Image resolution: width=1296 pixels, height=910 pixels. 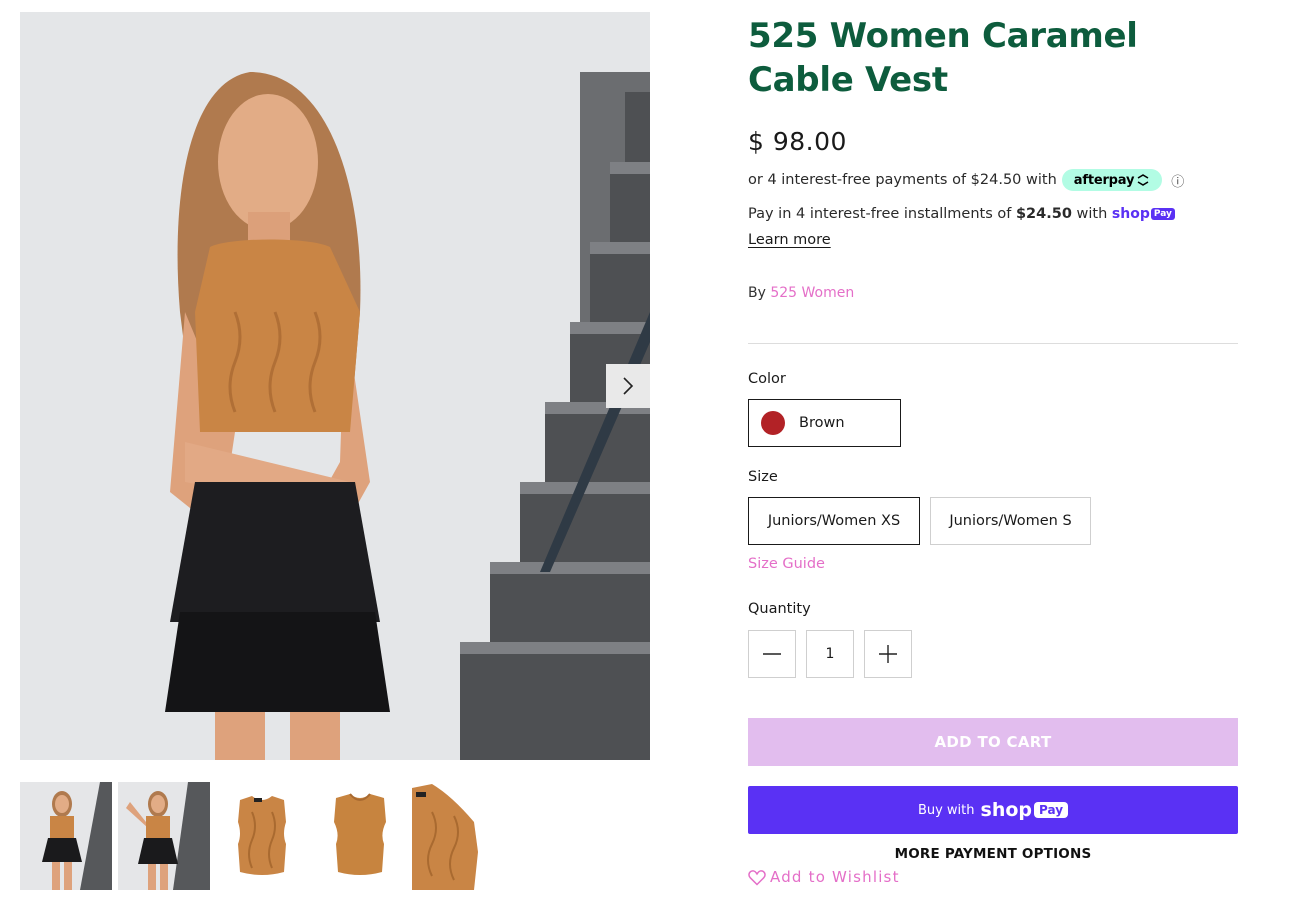 I want to click on color-swatch, so click(x=773, y=423).